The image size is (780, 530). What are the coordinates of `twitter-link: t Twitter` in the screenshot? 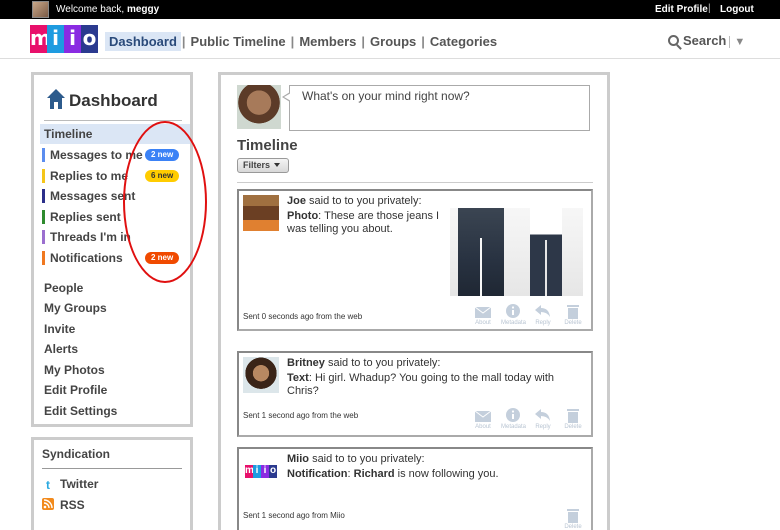 It's located at (70, 484).